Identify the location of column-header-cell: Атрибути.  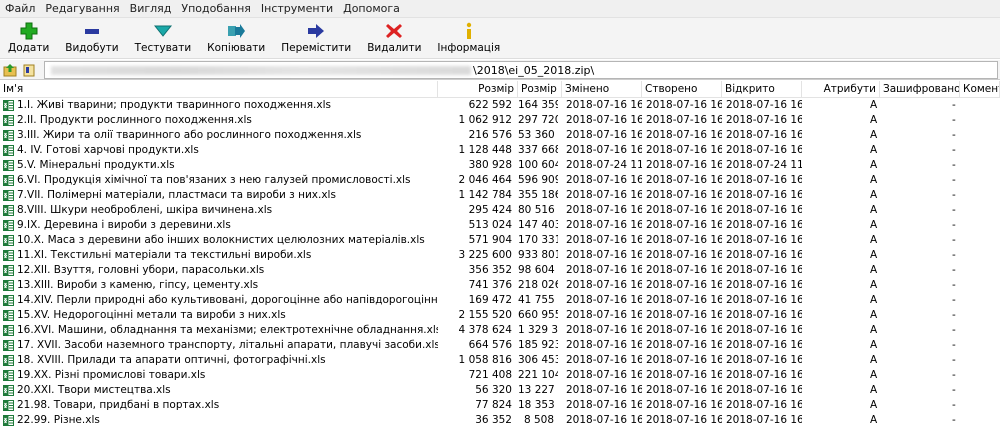
(841, 89).